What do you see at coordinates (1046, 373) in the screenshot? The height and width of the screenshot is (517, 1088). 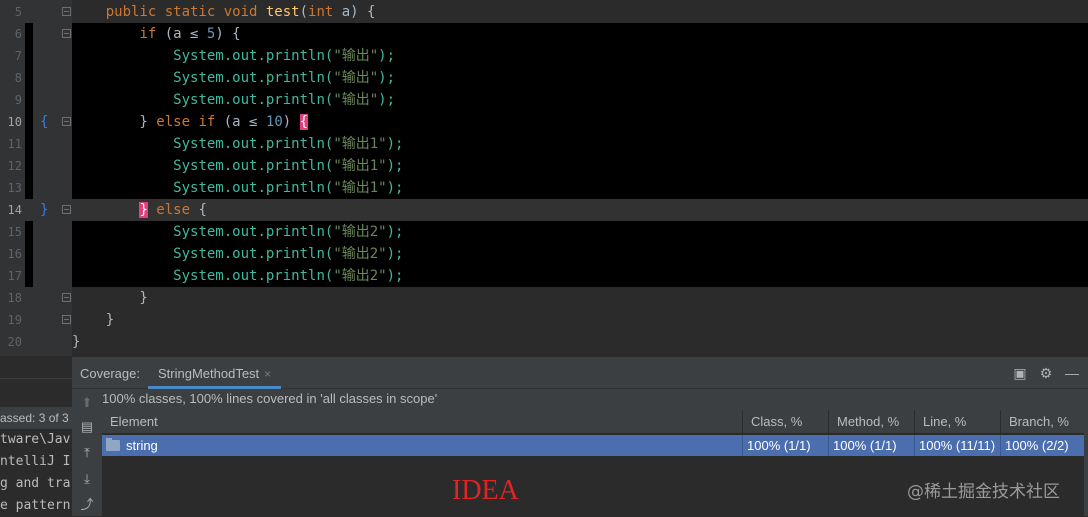 I see `gear-icon: ⚙` at bounding box center [1046, 373].